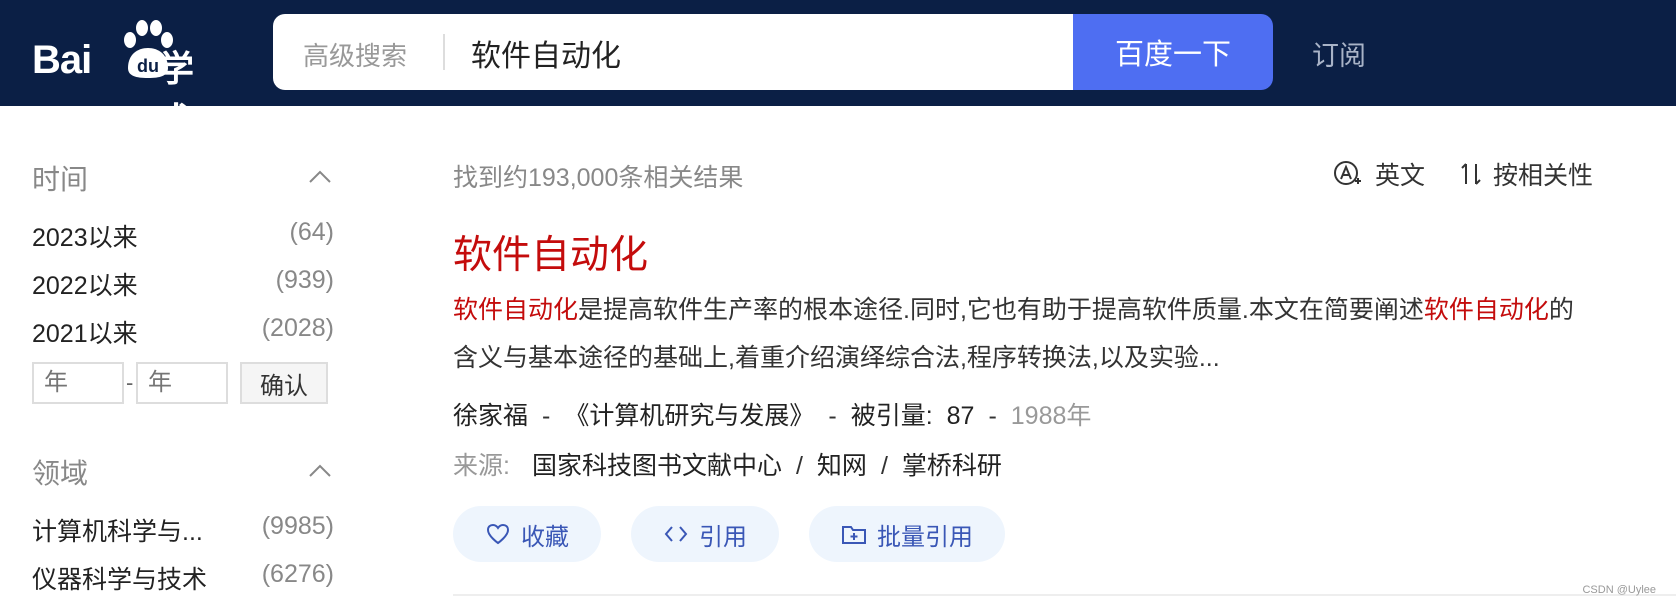 This screenshot has width=1676, height=606. Describe the element at coordinates (598, 178) in the screenshot. I see `result-count: 找到约193,000条相关结果` at that location.